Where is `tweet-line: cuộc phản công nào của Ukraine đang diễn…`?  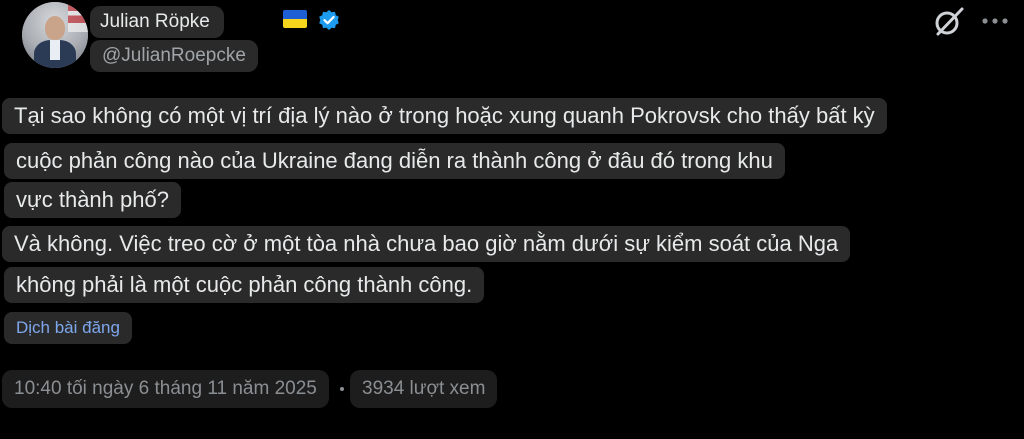
tweet-line: cuộc phản công nào của Ukraine đang diễn… is located at coordinates (394, 161).